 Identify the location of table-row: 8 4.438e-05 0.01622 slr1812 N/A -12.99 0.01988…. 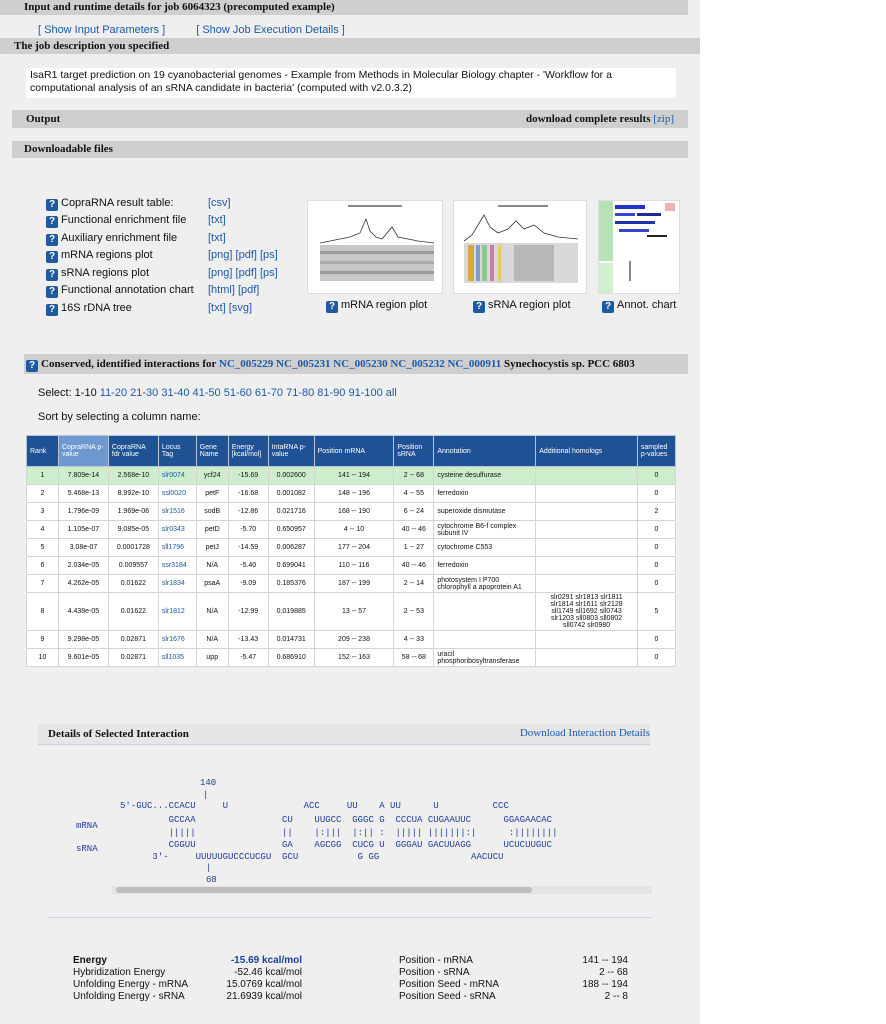
(351, 611).